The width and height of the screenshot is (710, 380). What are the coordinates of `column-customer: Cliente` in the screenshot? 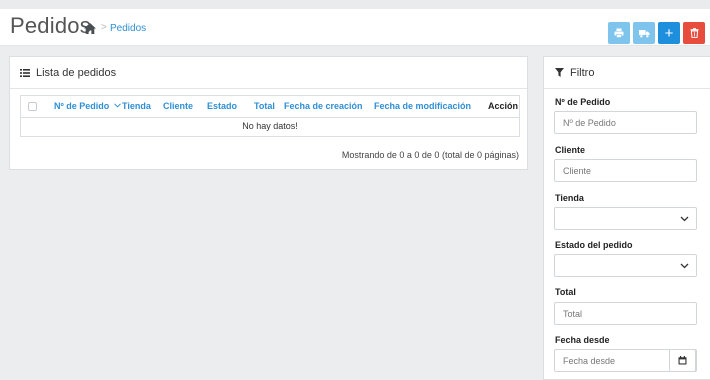 It's located at (178, 106).